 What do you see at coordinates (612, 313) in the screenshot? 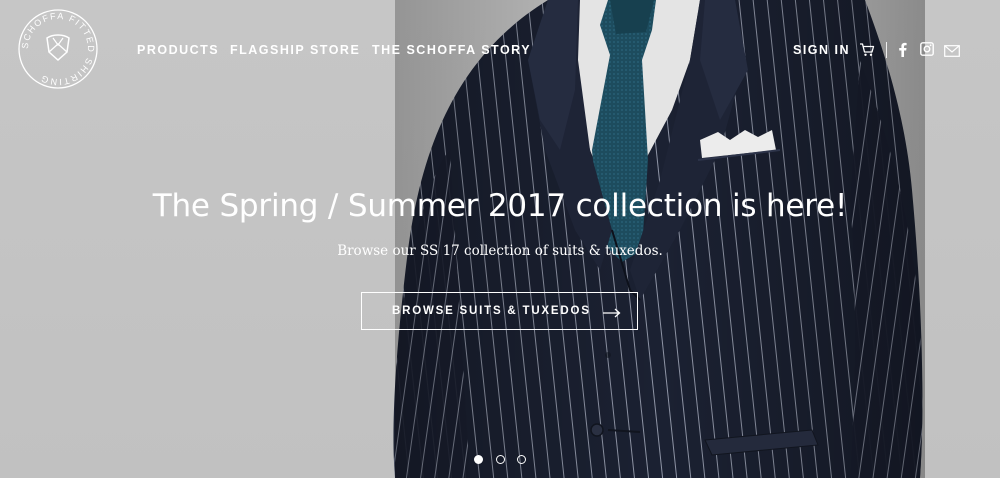
I see `arrow-right-icon` at bounding box center [612, 313].